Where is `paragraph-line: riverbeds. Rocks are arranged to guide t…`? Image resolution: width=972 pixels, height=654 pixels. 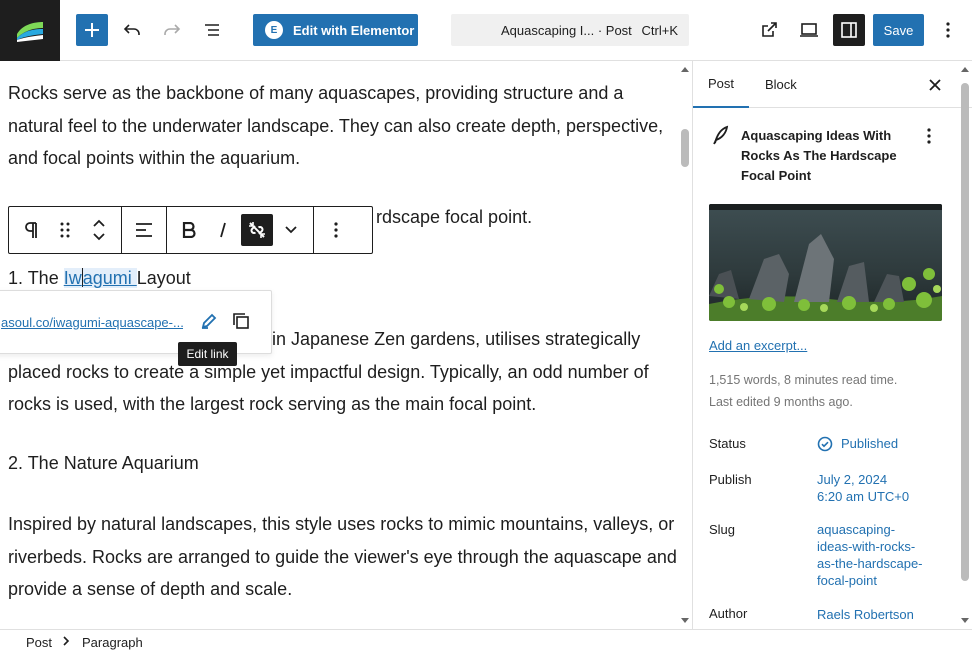 paragraph-line: riverbeds. Rocks are arranged to guide t… is located at coordinates (342, 556).